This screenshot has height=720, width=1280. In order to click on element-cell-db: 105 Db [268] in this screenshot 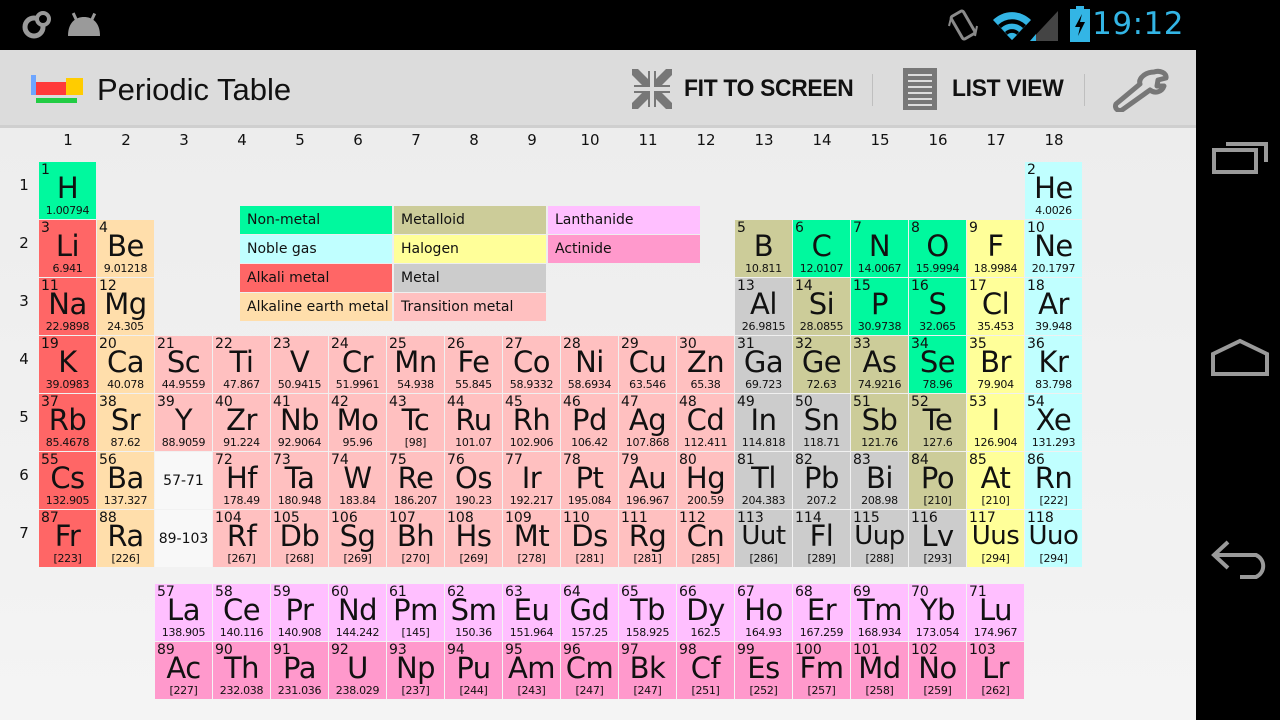, I will do `click(299, 538)`.